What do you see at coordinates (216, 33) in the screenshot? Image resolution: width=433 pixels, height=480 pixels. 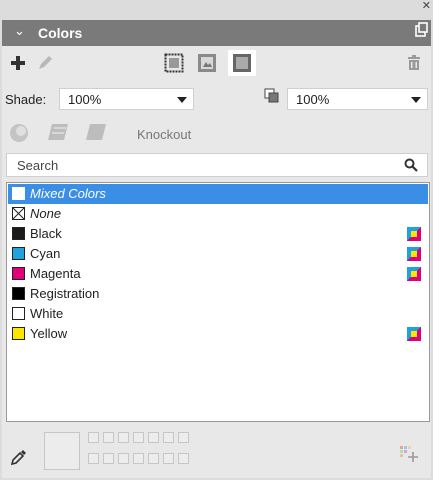 I see `panel-titlebar: ⌄ Colors` at bounding box center [216, 33].